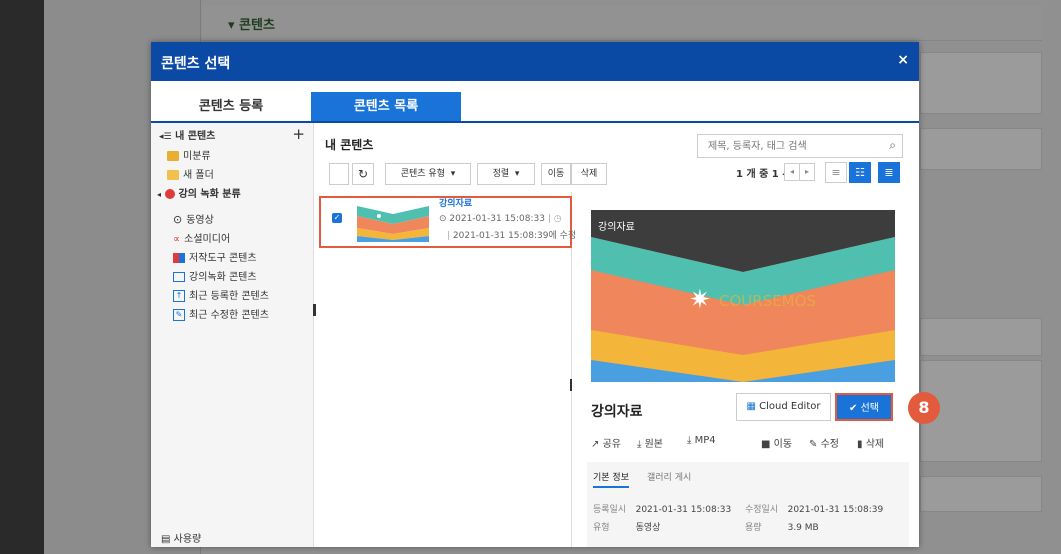 This screenshot has height=554, width=1061. Describe the element at coordinates (393, 221) in the screenshot. I see `item-thumbnail` at that location.